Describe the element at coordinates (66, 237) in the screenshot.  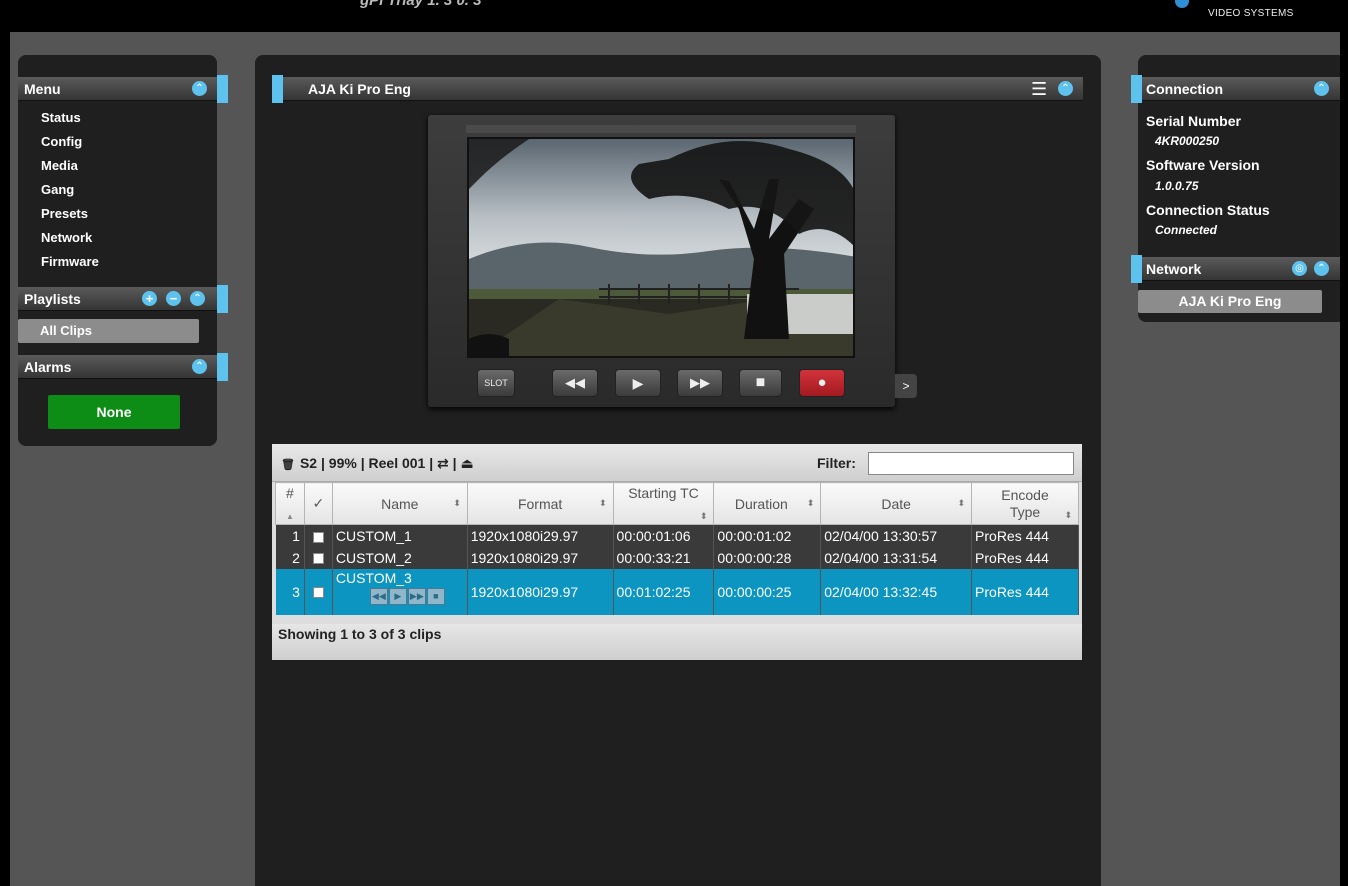
I see `menu-item-network: Network` at that location.